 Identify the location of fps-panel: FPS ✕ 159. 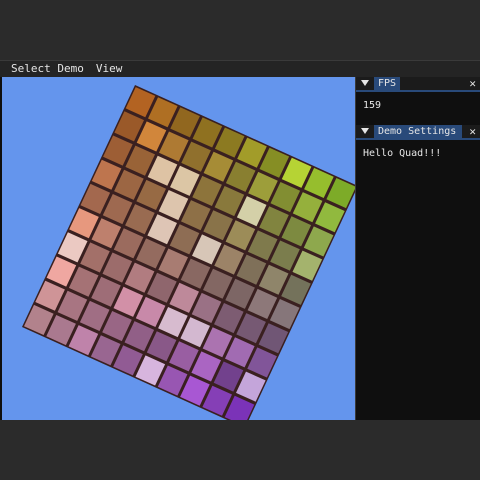
(418, 102).